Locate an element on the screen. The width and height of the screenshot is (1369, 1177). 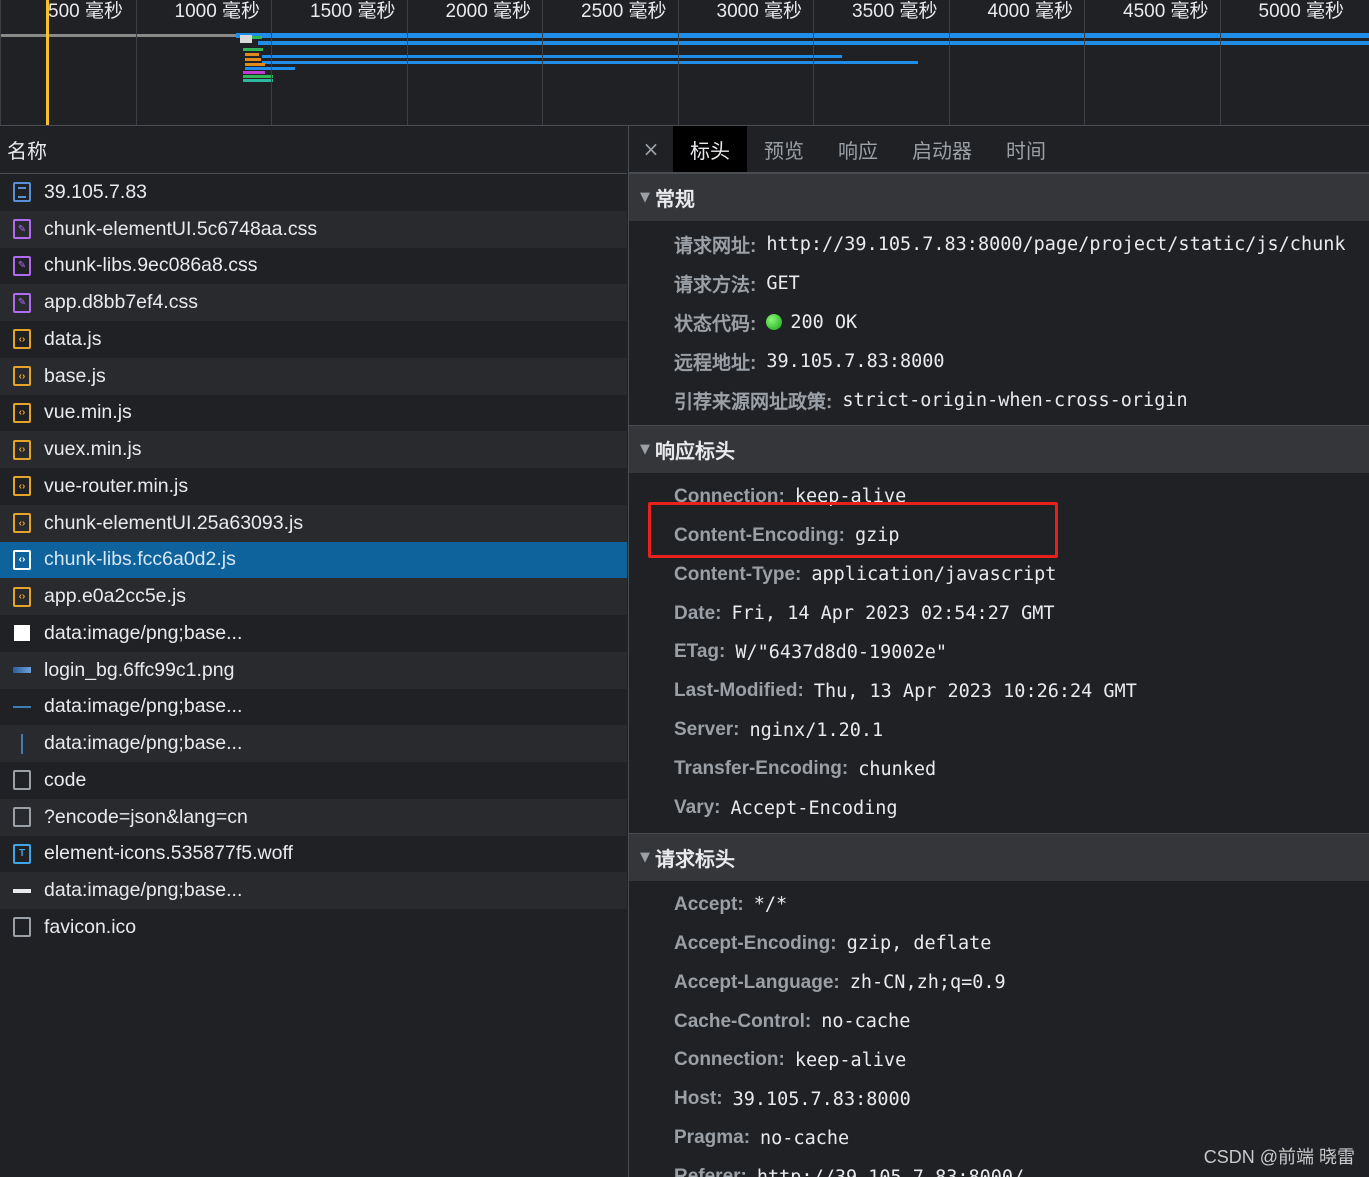
header-value: application/javascript is located at coordinates (933, 574).